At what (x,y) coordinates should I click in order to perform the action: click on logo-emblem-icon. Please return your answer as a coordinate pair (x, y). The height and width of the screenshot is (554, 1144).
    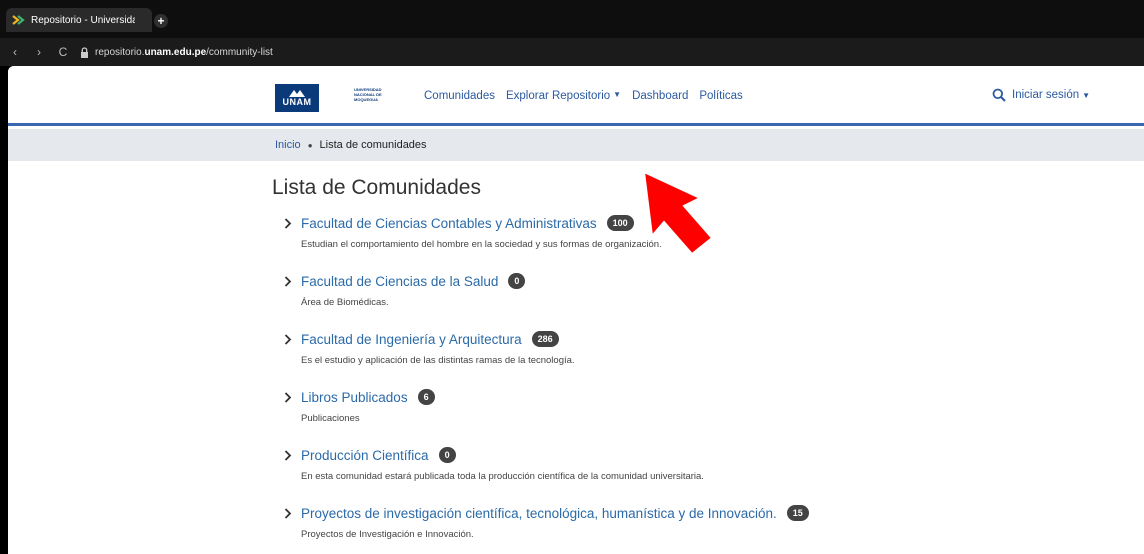
    Looking at the image, I should click on (297, 93).